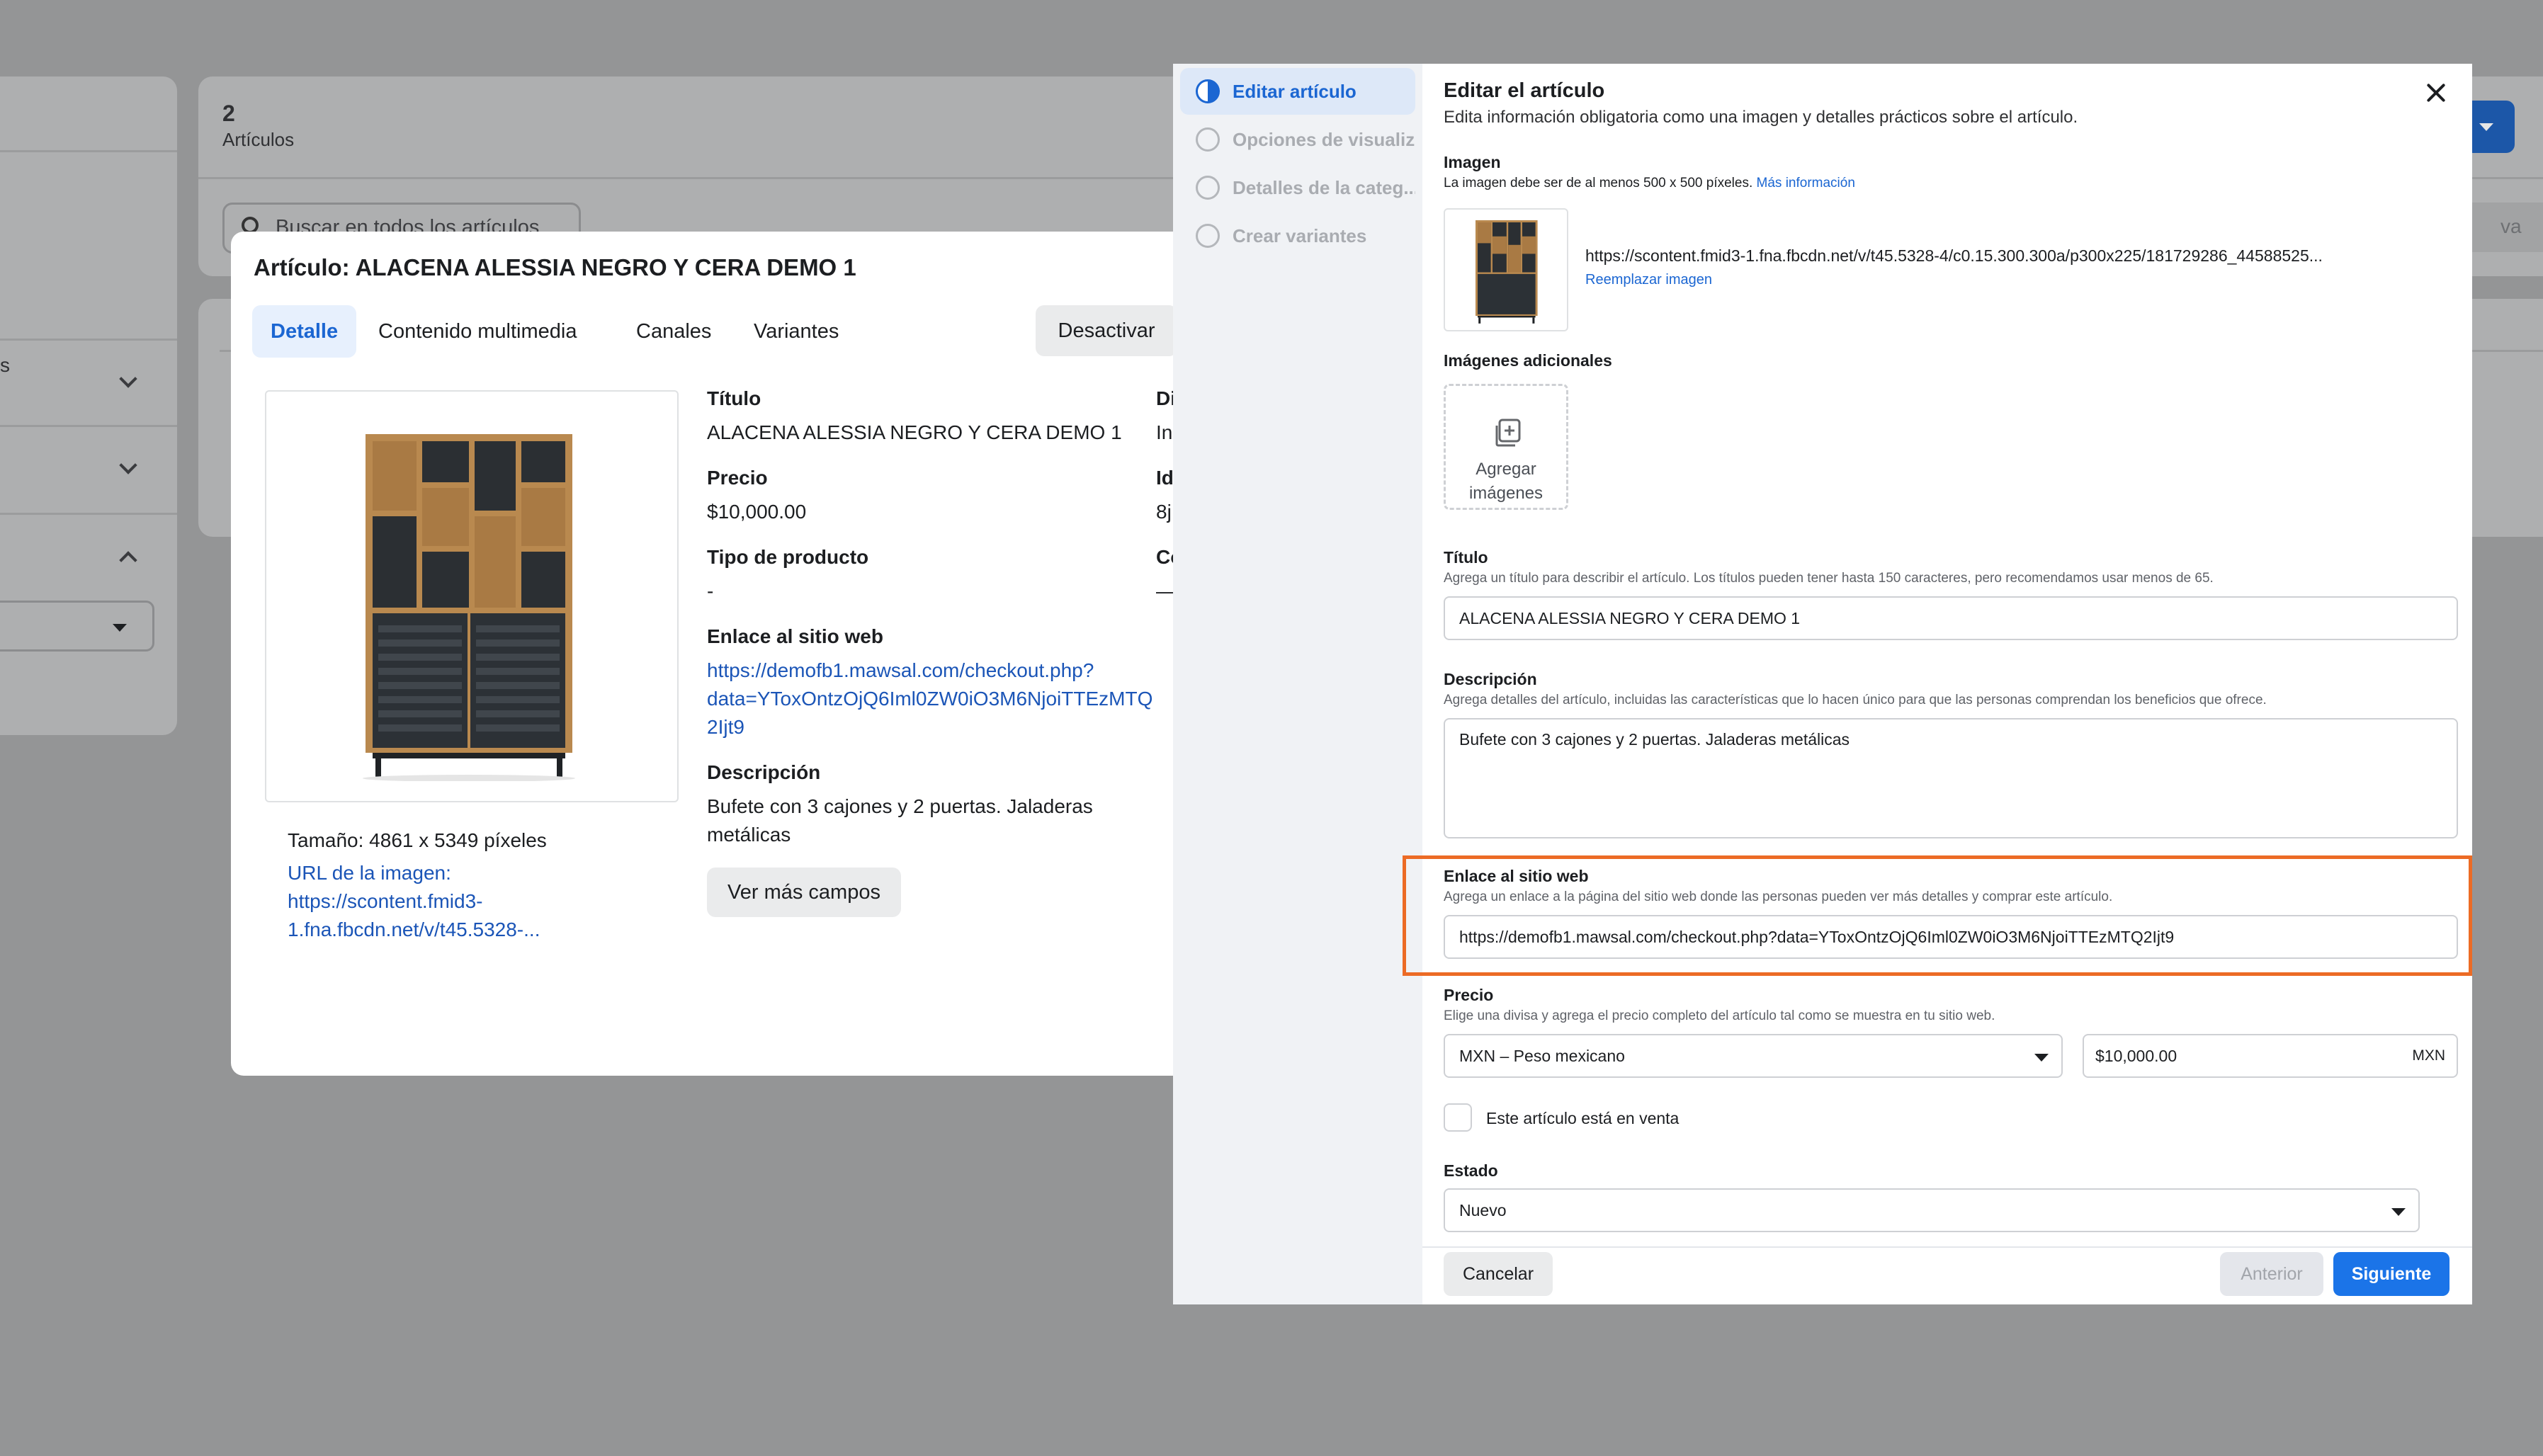 The width and height of the screenshot is (2543, 1456). Describe the element at coordinates (1295, 92) in the screenshot. I see `step-label: Editar artículo` at that location.